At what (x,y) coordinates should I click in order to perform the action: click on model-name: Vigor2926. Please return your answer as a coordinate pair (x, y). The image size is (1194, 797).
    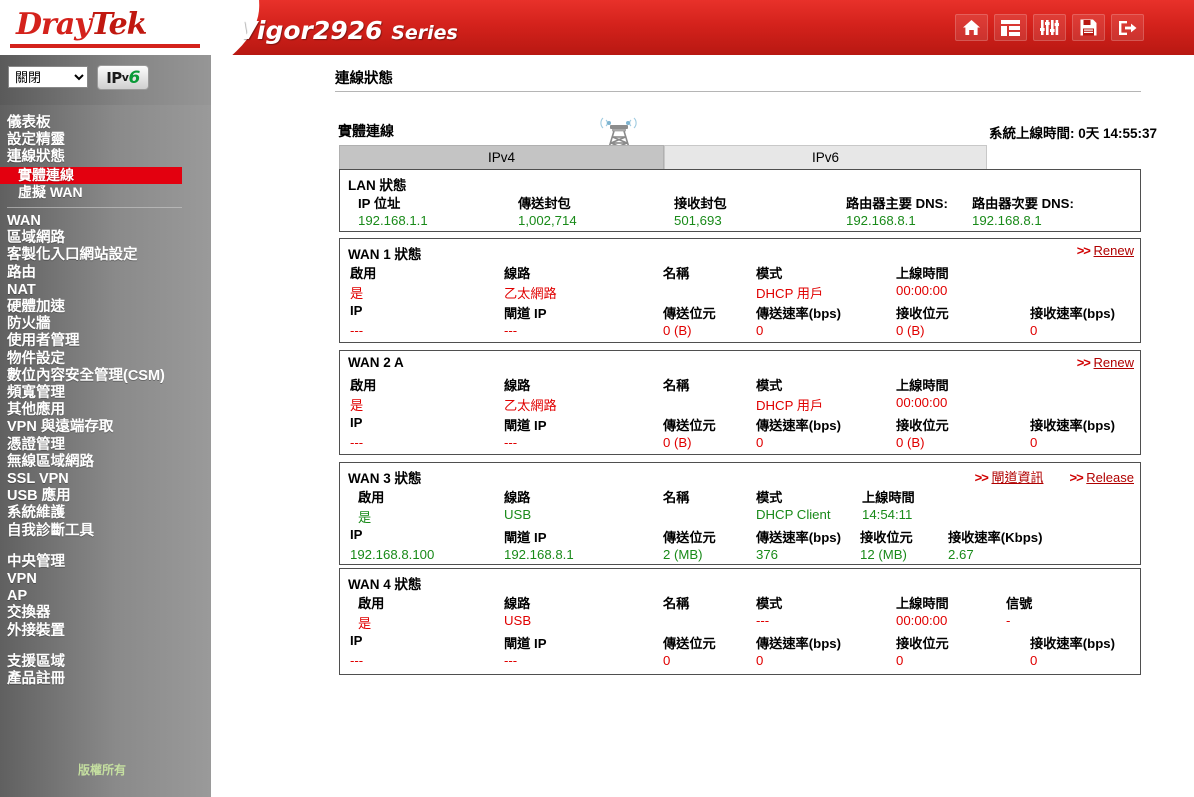
    Looking at the image, I should click on (310, 30).